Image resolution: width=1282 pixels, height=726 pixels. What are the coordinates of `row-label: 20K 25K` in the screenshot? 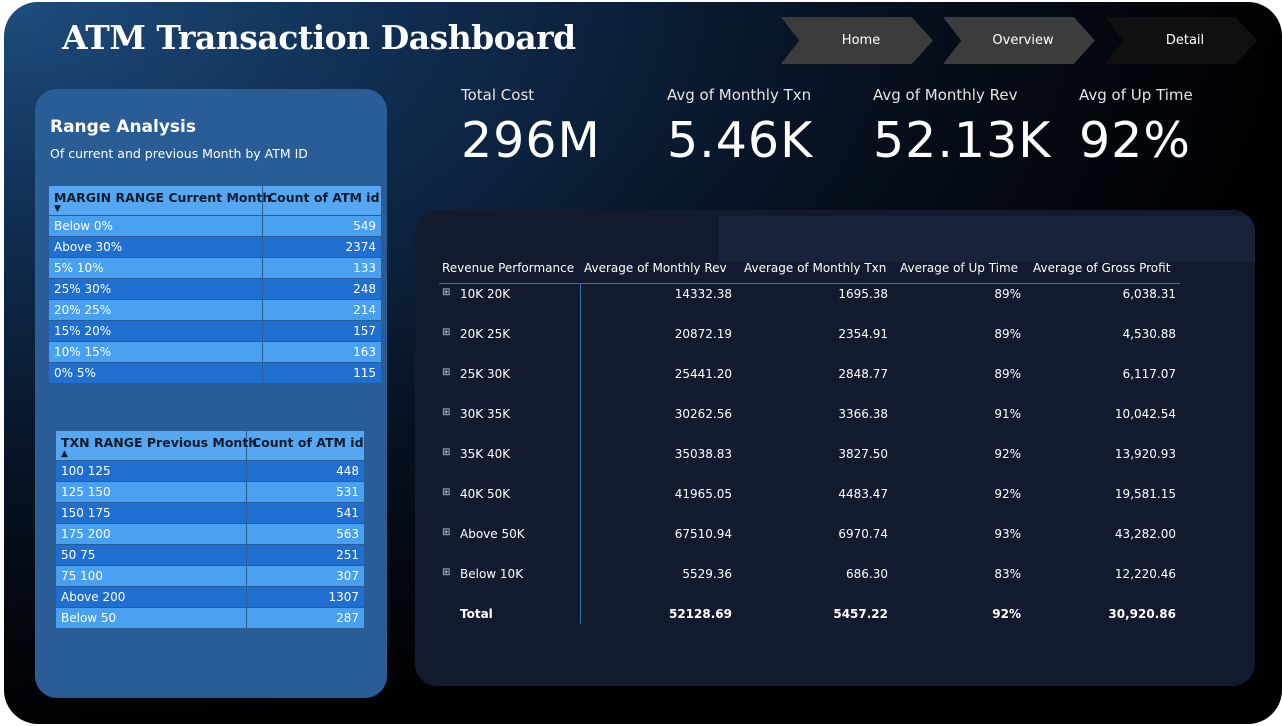 It's located at (485, 334).